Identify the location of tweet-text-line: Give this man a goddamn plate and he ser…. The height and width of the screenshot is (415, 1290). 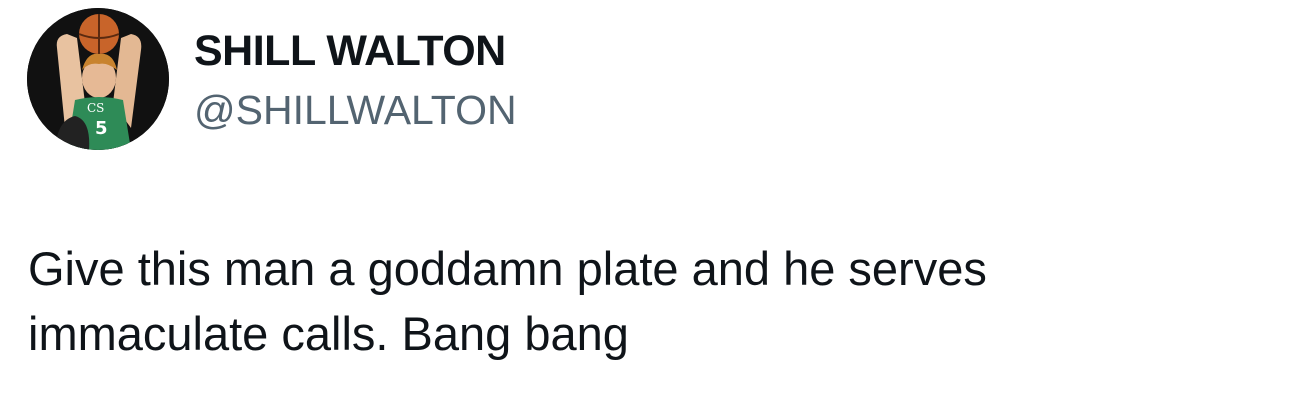
(507, 268).